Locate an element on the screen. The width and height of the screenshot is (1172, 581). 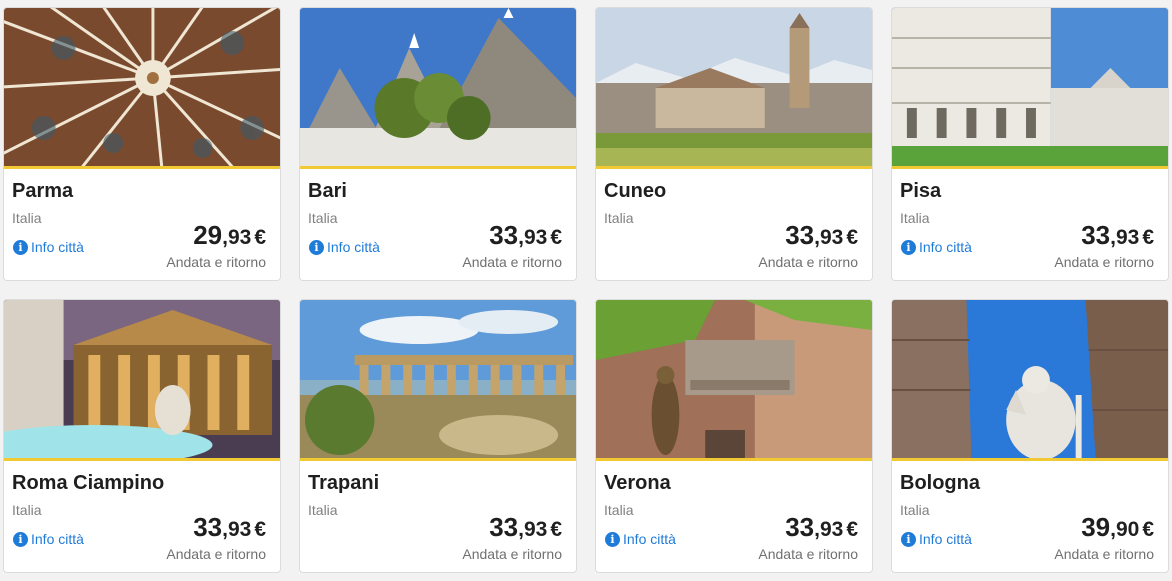
price-integer: 39 is located at coordinates (1096, 527).